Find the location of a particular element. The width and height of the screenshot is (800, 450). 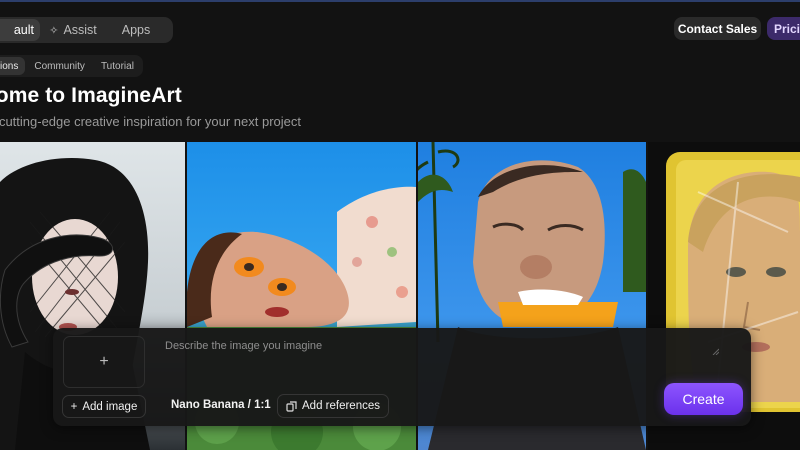

prompt-input: Describe the image you imagine is located at coordinates (243, 346).